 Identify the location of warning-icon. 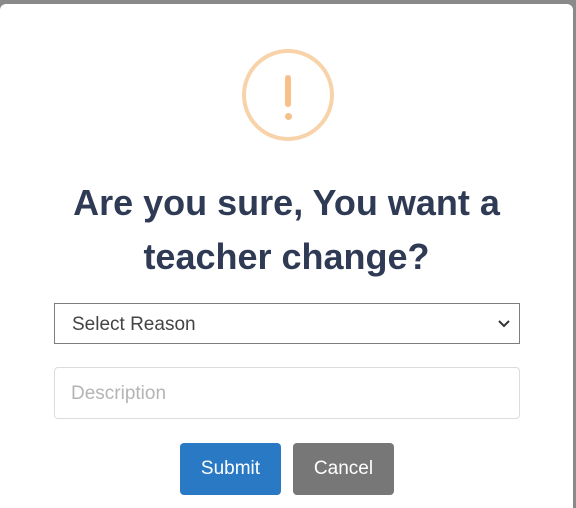
(288, 95).